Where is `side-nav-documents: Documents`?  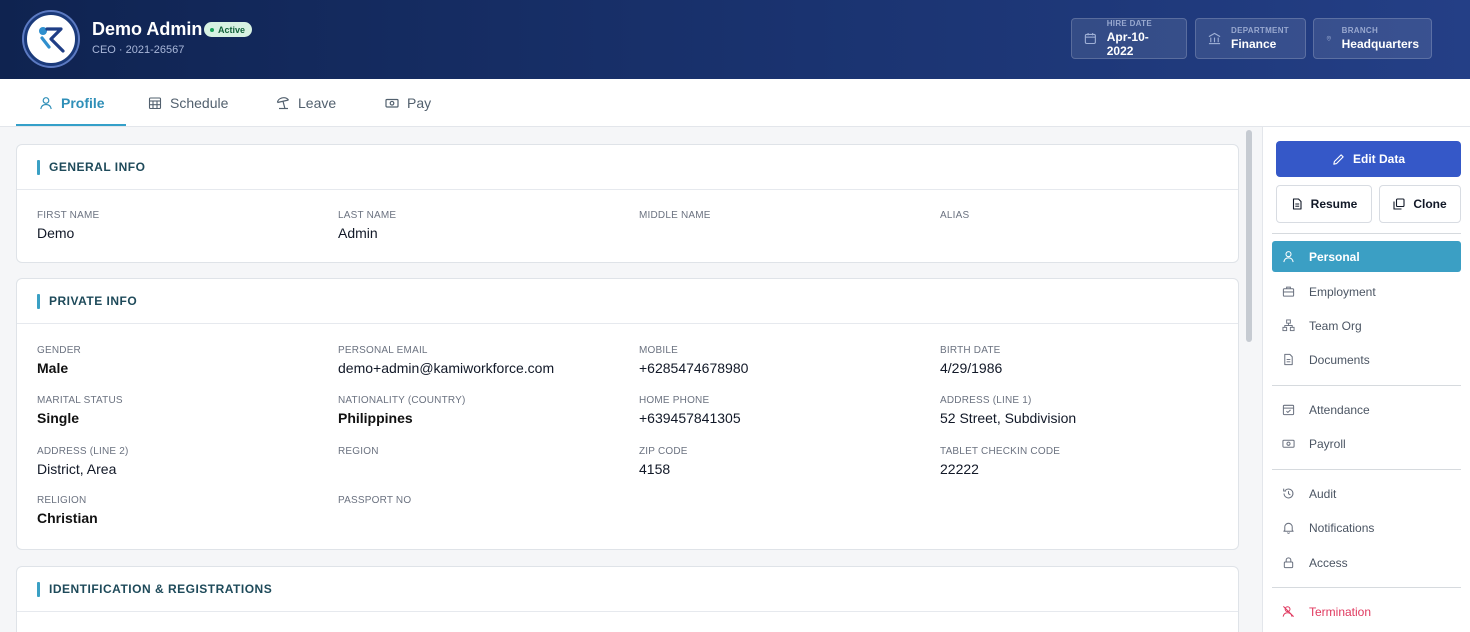
side-nav-documents: Documents is located at coordinates (1366, 359).